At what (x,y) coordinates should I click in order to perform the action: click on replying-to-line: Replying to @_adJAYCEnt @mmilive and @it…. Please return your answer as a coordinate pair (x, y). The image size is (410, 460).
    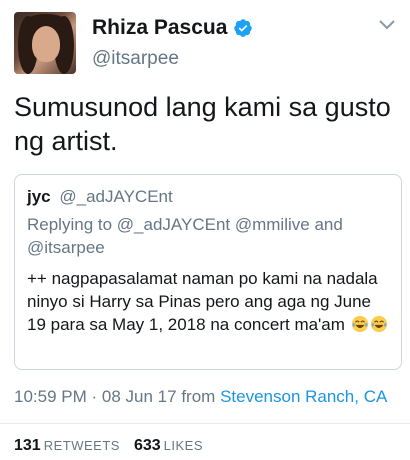
    Looking at the image, I should click on (208, 236).